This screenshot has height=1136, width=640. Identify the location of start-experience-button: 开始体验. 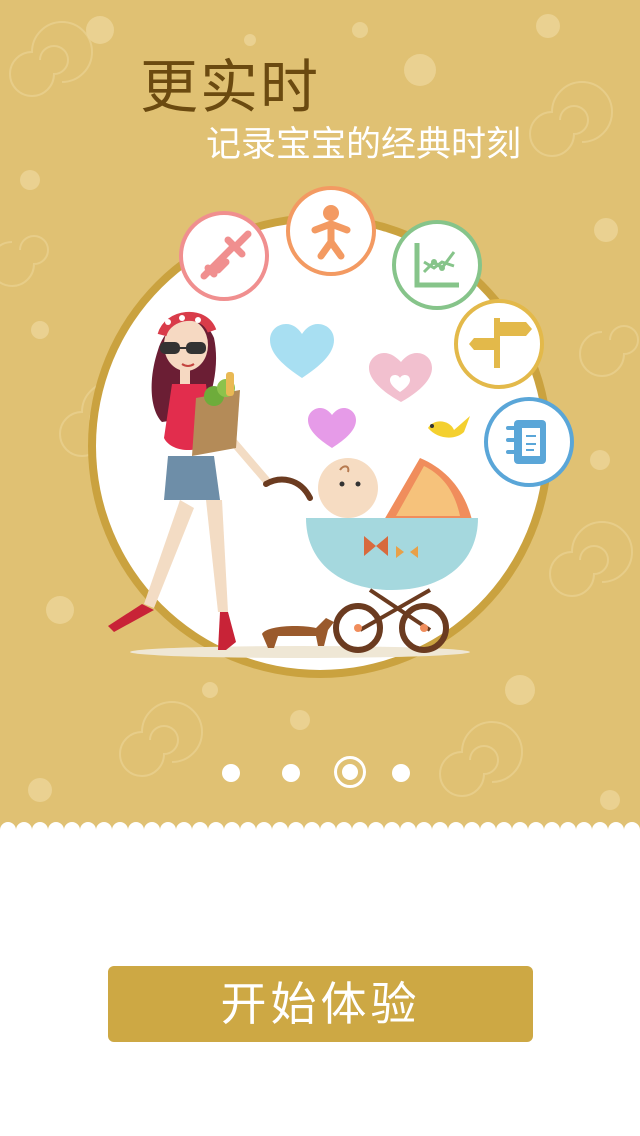
(320, 1004).